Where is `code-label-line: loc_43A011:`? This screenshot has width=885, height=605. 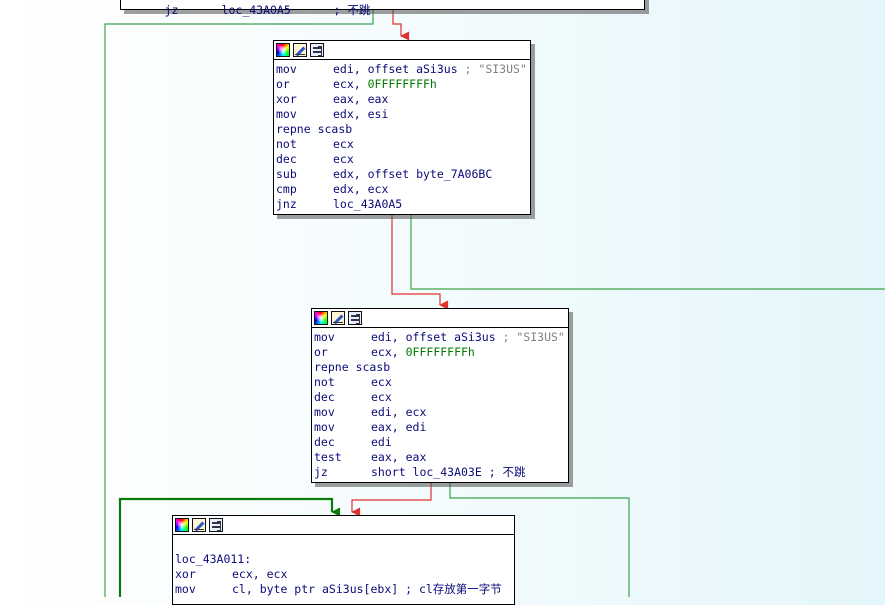 code-label-line: loc_43A011: is located at coordinates (344, 559).